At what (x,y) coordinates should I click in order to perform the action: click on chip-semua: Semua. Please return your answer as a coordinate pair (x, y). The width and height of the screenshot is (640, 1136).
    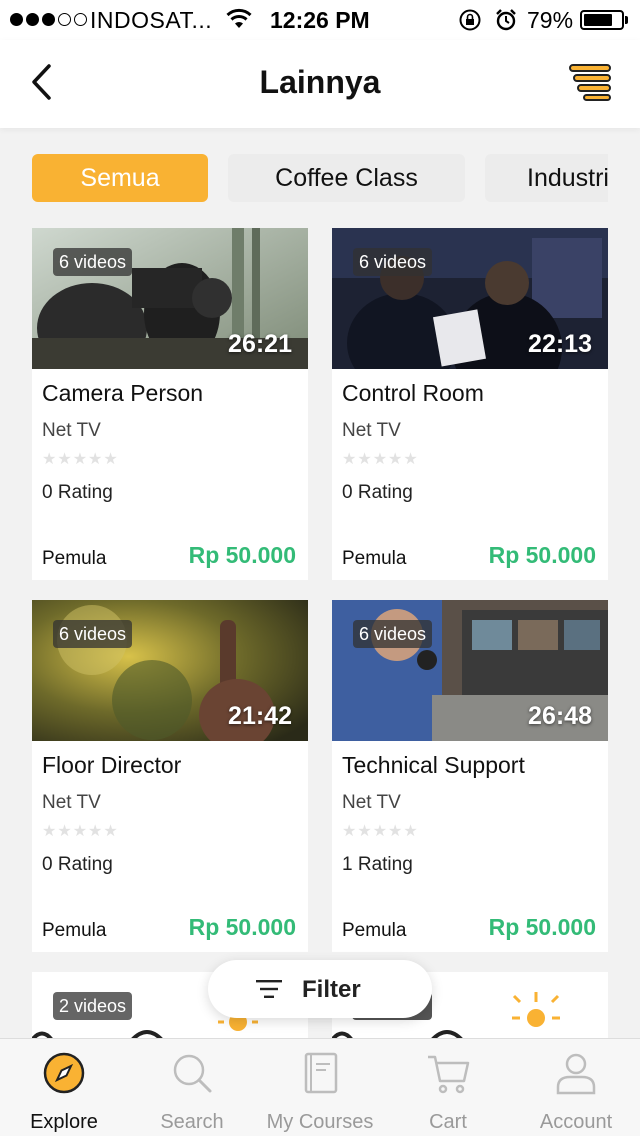
    Looking at the image, I should click on (120, 178).